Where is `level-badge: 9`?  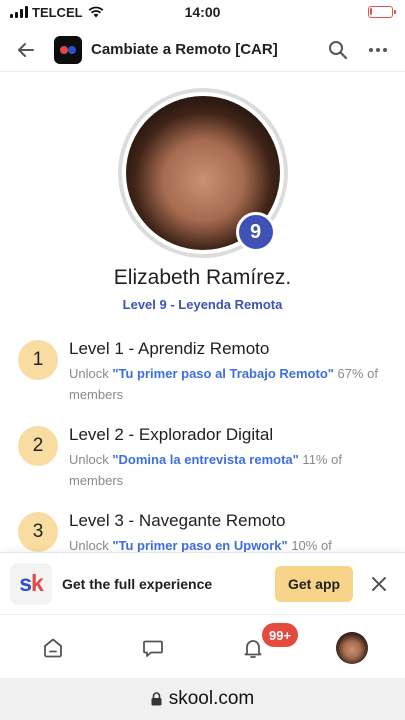 level-badge: 9 is located at coordinates (255, 232).